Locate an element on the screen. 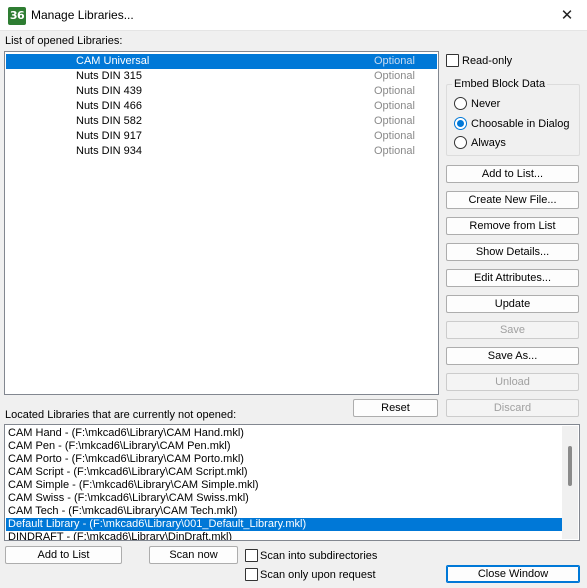 The height and width of the screenshot is (588, 587). read-only-checkbox is located at coordinates (452, 60).